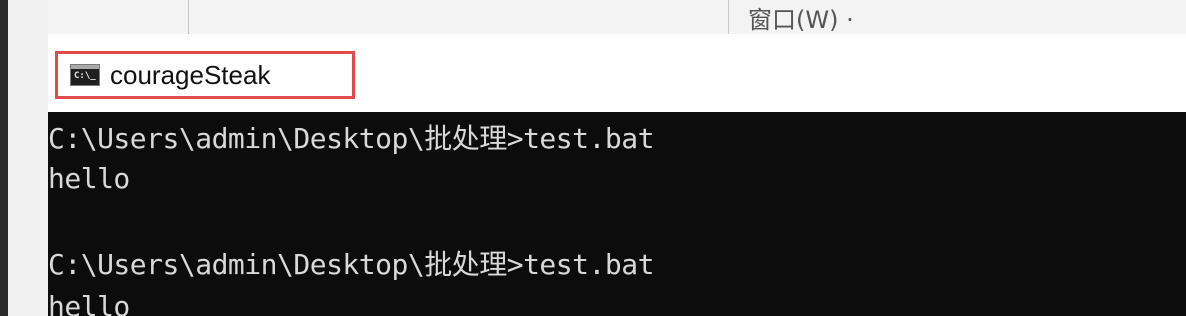 This screenshot has height=316, width=1186. Describe the element at coordinates (190, 75) in the screenshot. I see `console-title: courageSteak` at that location.